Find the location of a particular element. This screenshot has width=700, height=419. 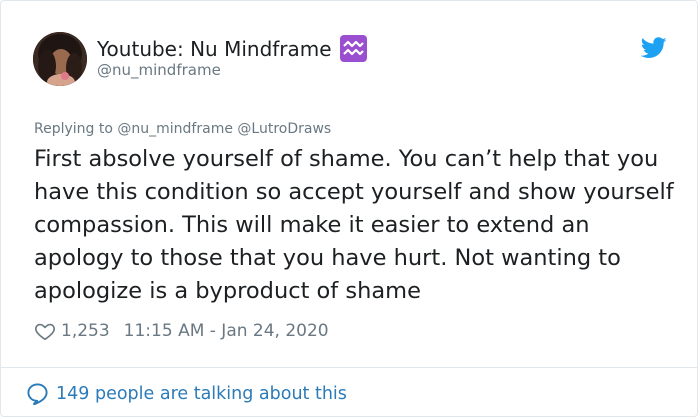

replying-prefix: Replying to is located at coordinates (73, 129).